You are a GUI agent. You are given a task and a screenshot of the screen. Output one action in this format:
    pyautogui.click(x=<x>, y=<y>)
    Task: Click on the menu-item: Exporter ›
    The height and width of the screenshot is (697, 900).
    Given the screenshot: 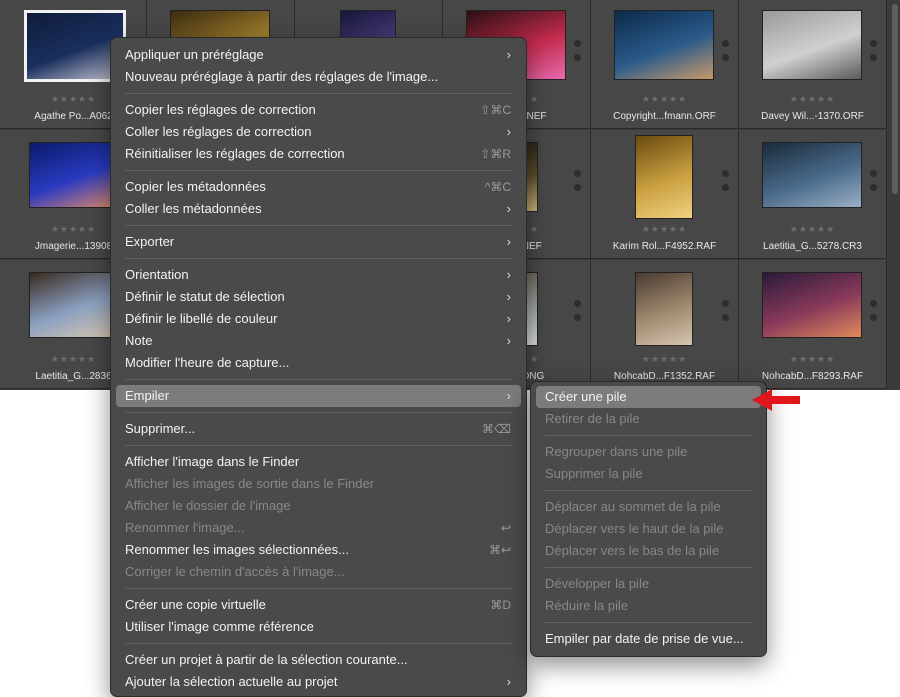 What is the action you would take?
    pyautogui.click(x=318, y=242)
    